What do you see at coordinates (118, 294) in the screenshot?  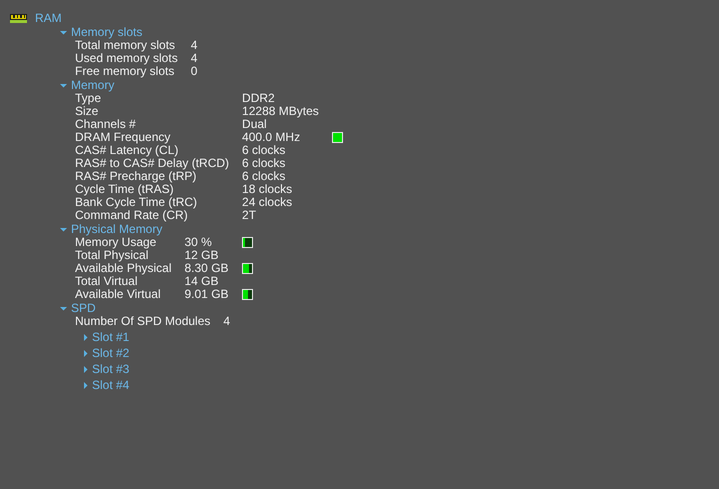 I see `property-name: Available Virtual` at bounding box center [118, 294].